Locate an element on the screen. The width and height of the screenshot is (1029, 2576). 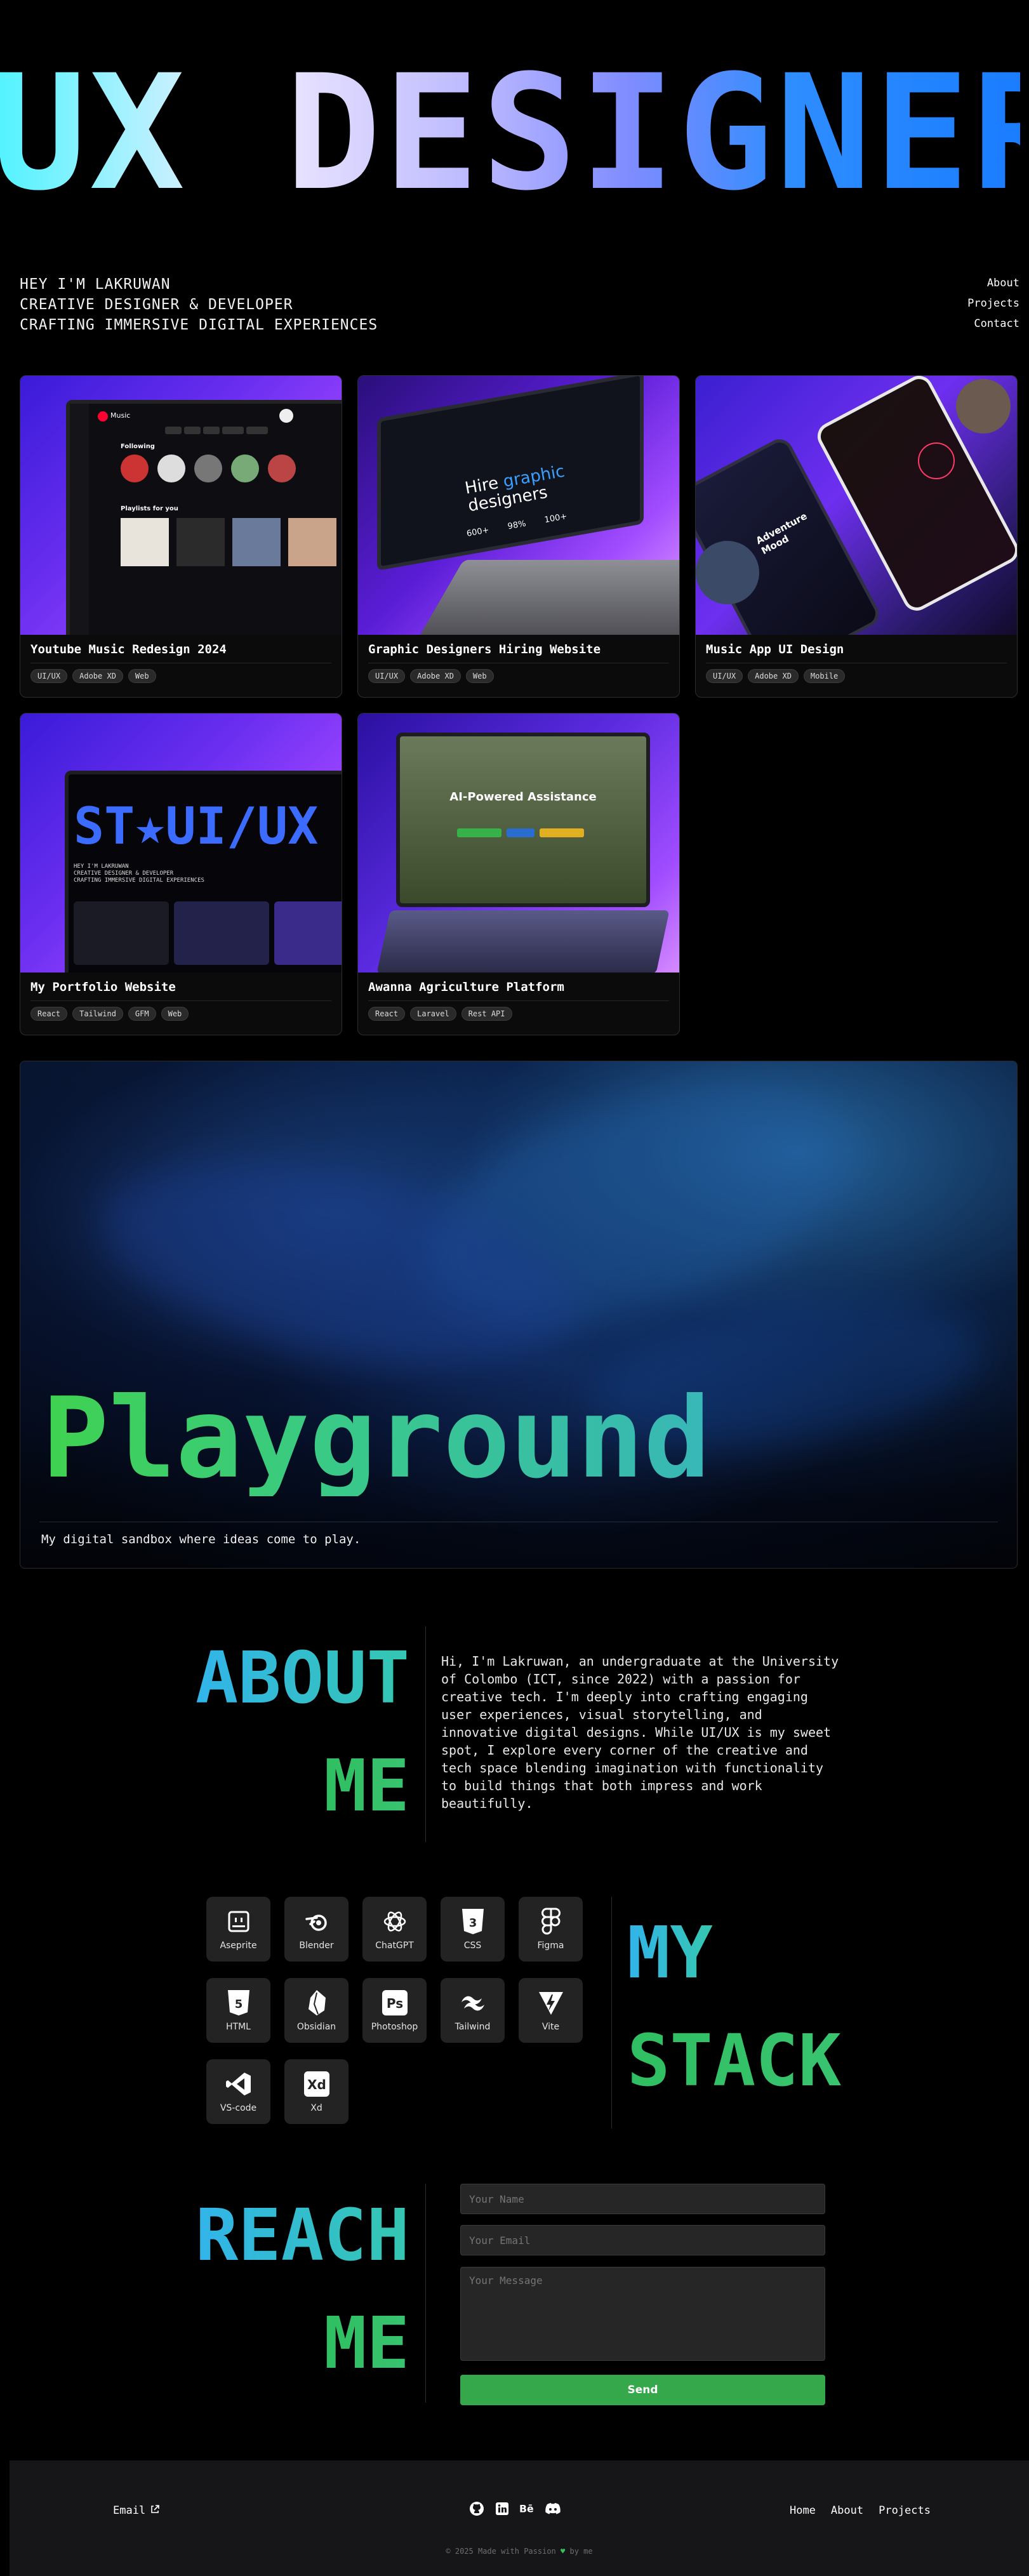
portfolio-line: CREATIVE DESIGNER & DEVELOPER is located at coordinates (124, 873).